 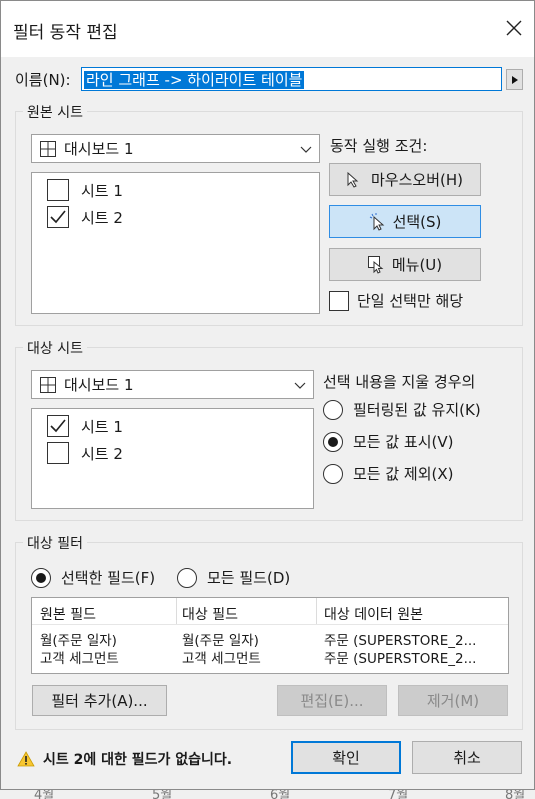 I want to click on clear-exclude-option: 모든 값 제외(X), so click(x=388, y=473).